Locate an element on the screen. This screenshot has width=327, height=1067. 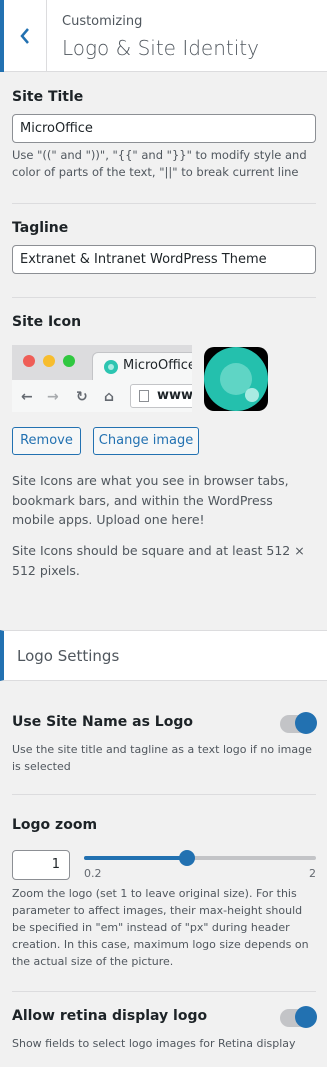
favicon-icon is located at coordinates (111, 367).